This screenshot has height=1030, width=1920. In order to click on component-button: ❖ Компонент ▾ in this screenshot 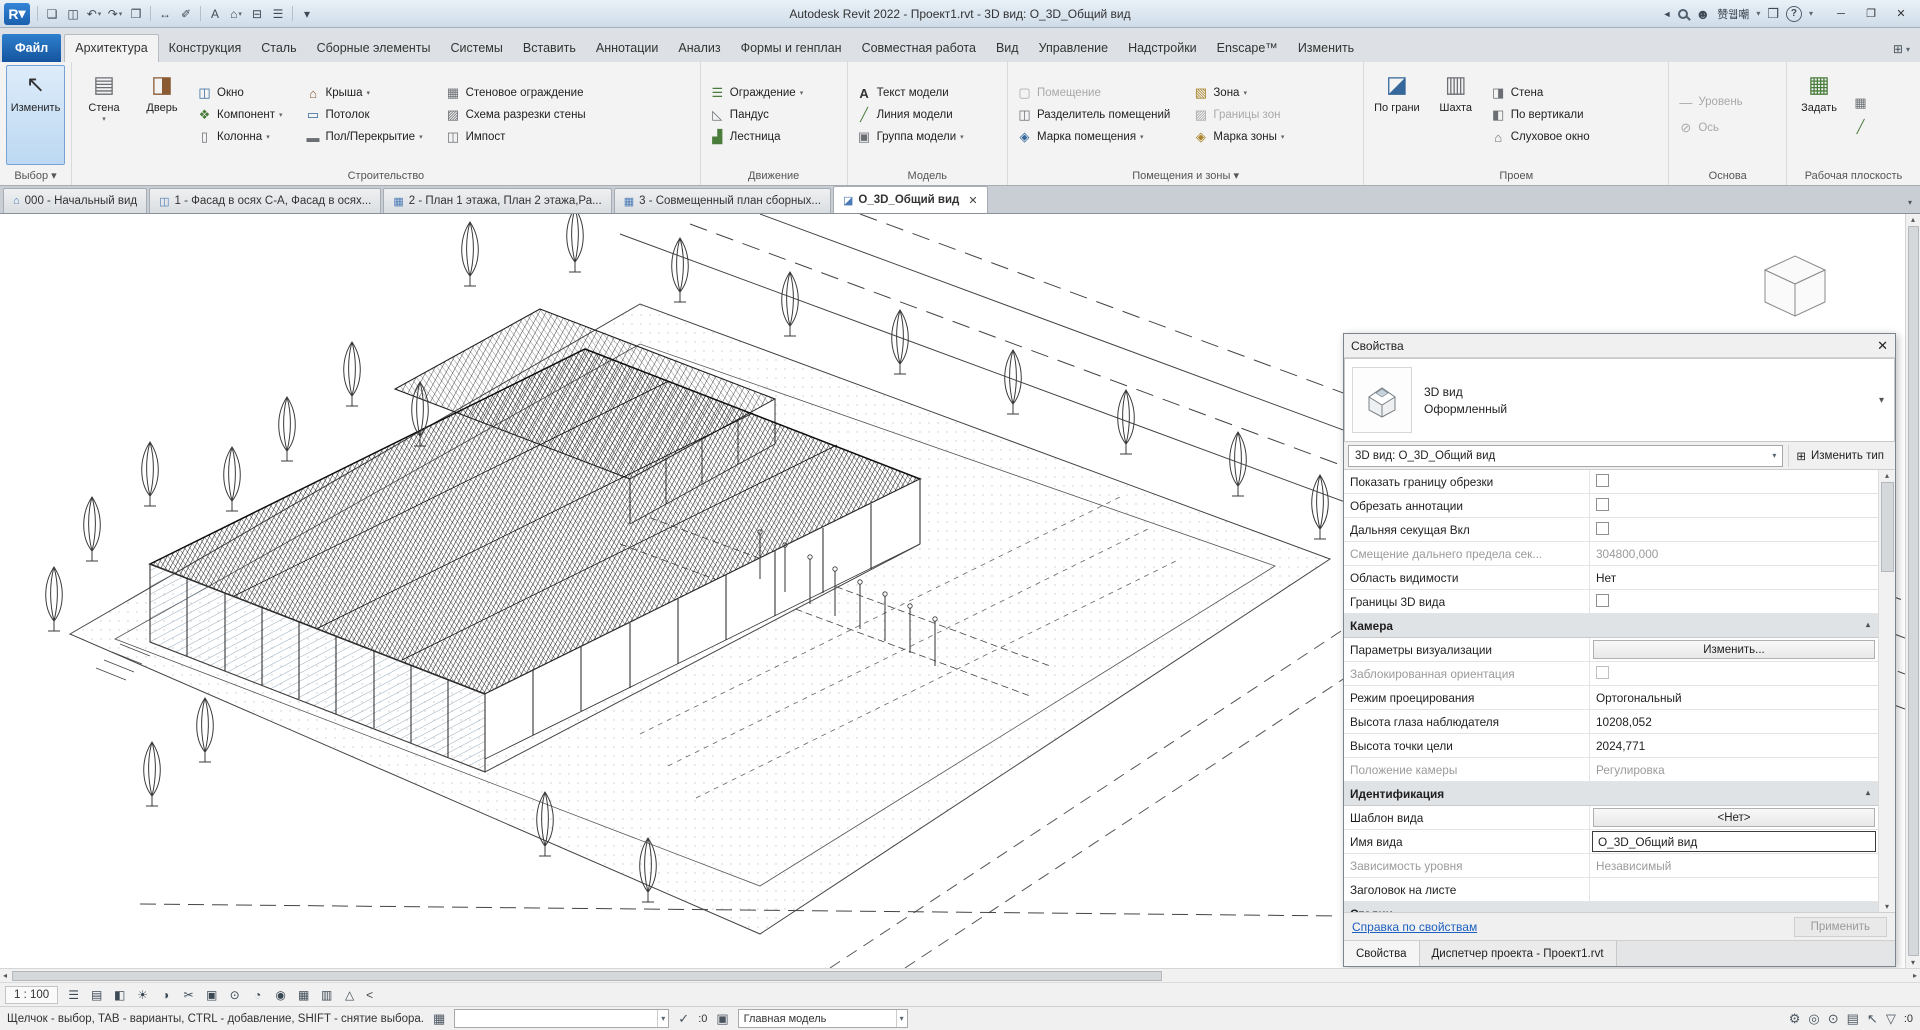, I will do `click(239, 115)`.